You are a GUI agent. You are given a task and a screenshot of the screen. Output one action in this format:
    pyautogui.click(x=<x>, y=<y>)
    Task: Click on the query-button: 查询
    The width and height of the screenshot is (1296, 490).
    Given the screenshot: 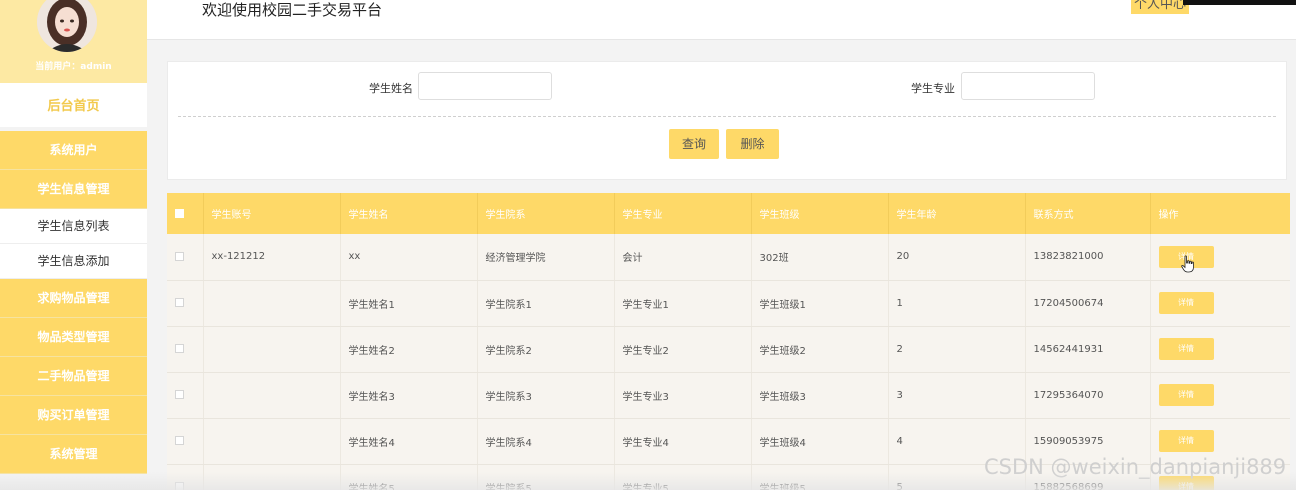 What is the action you would take?
    pyautogui.click(x=694, y=144)
    